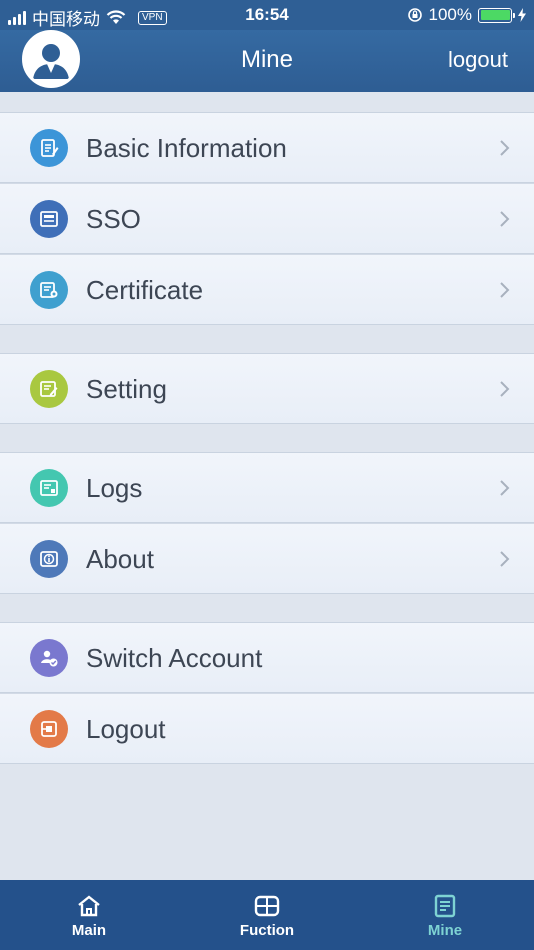  What do you see at coordinates (267, 906) in the screenshot?
I see `function-icon` at bounding box center [267, 906].